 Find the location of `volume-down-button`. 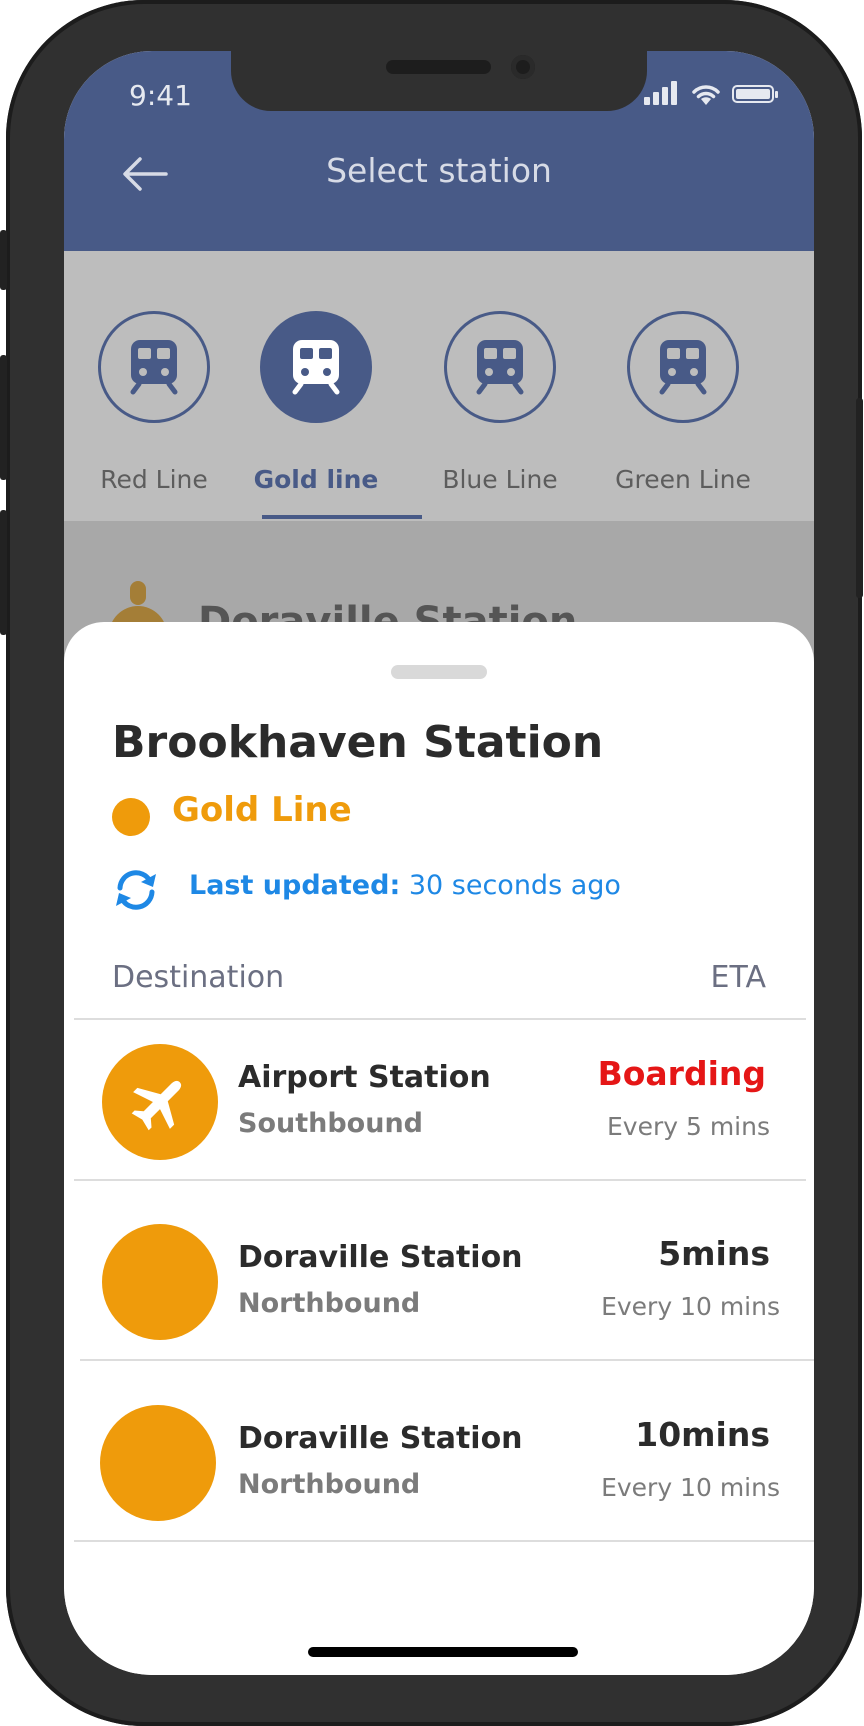

volume-down-button is located at coordinates (3, 572).